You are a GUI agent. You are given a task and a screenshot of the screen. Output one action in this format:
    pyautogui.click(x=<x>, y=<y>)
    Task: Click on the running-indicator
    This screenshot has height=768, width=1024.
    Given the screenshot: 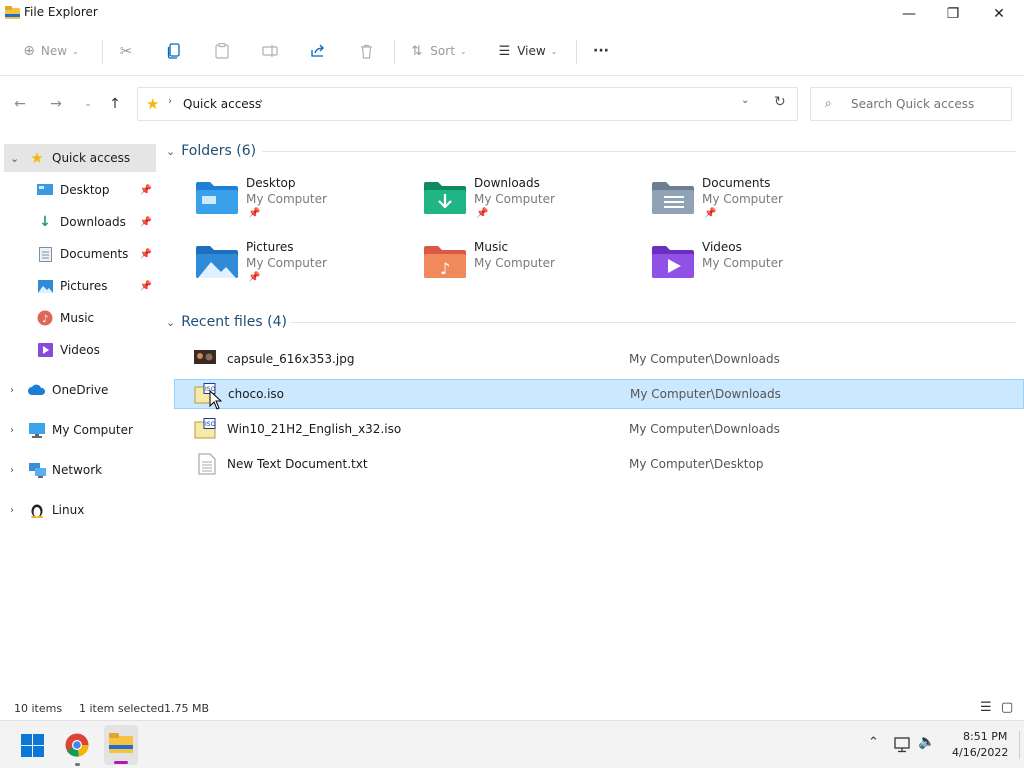 What is the action you would take?
    pyautogui.click(x=77, y=764)
    